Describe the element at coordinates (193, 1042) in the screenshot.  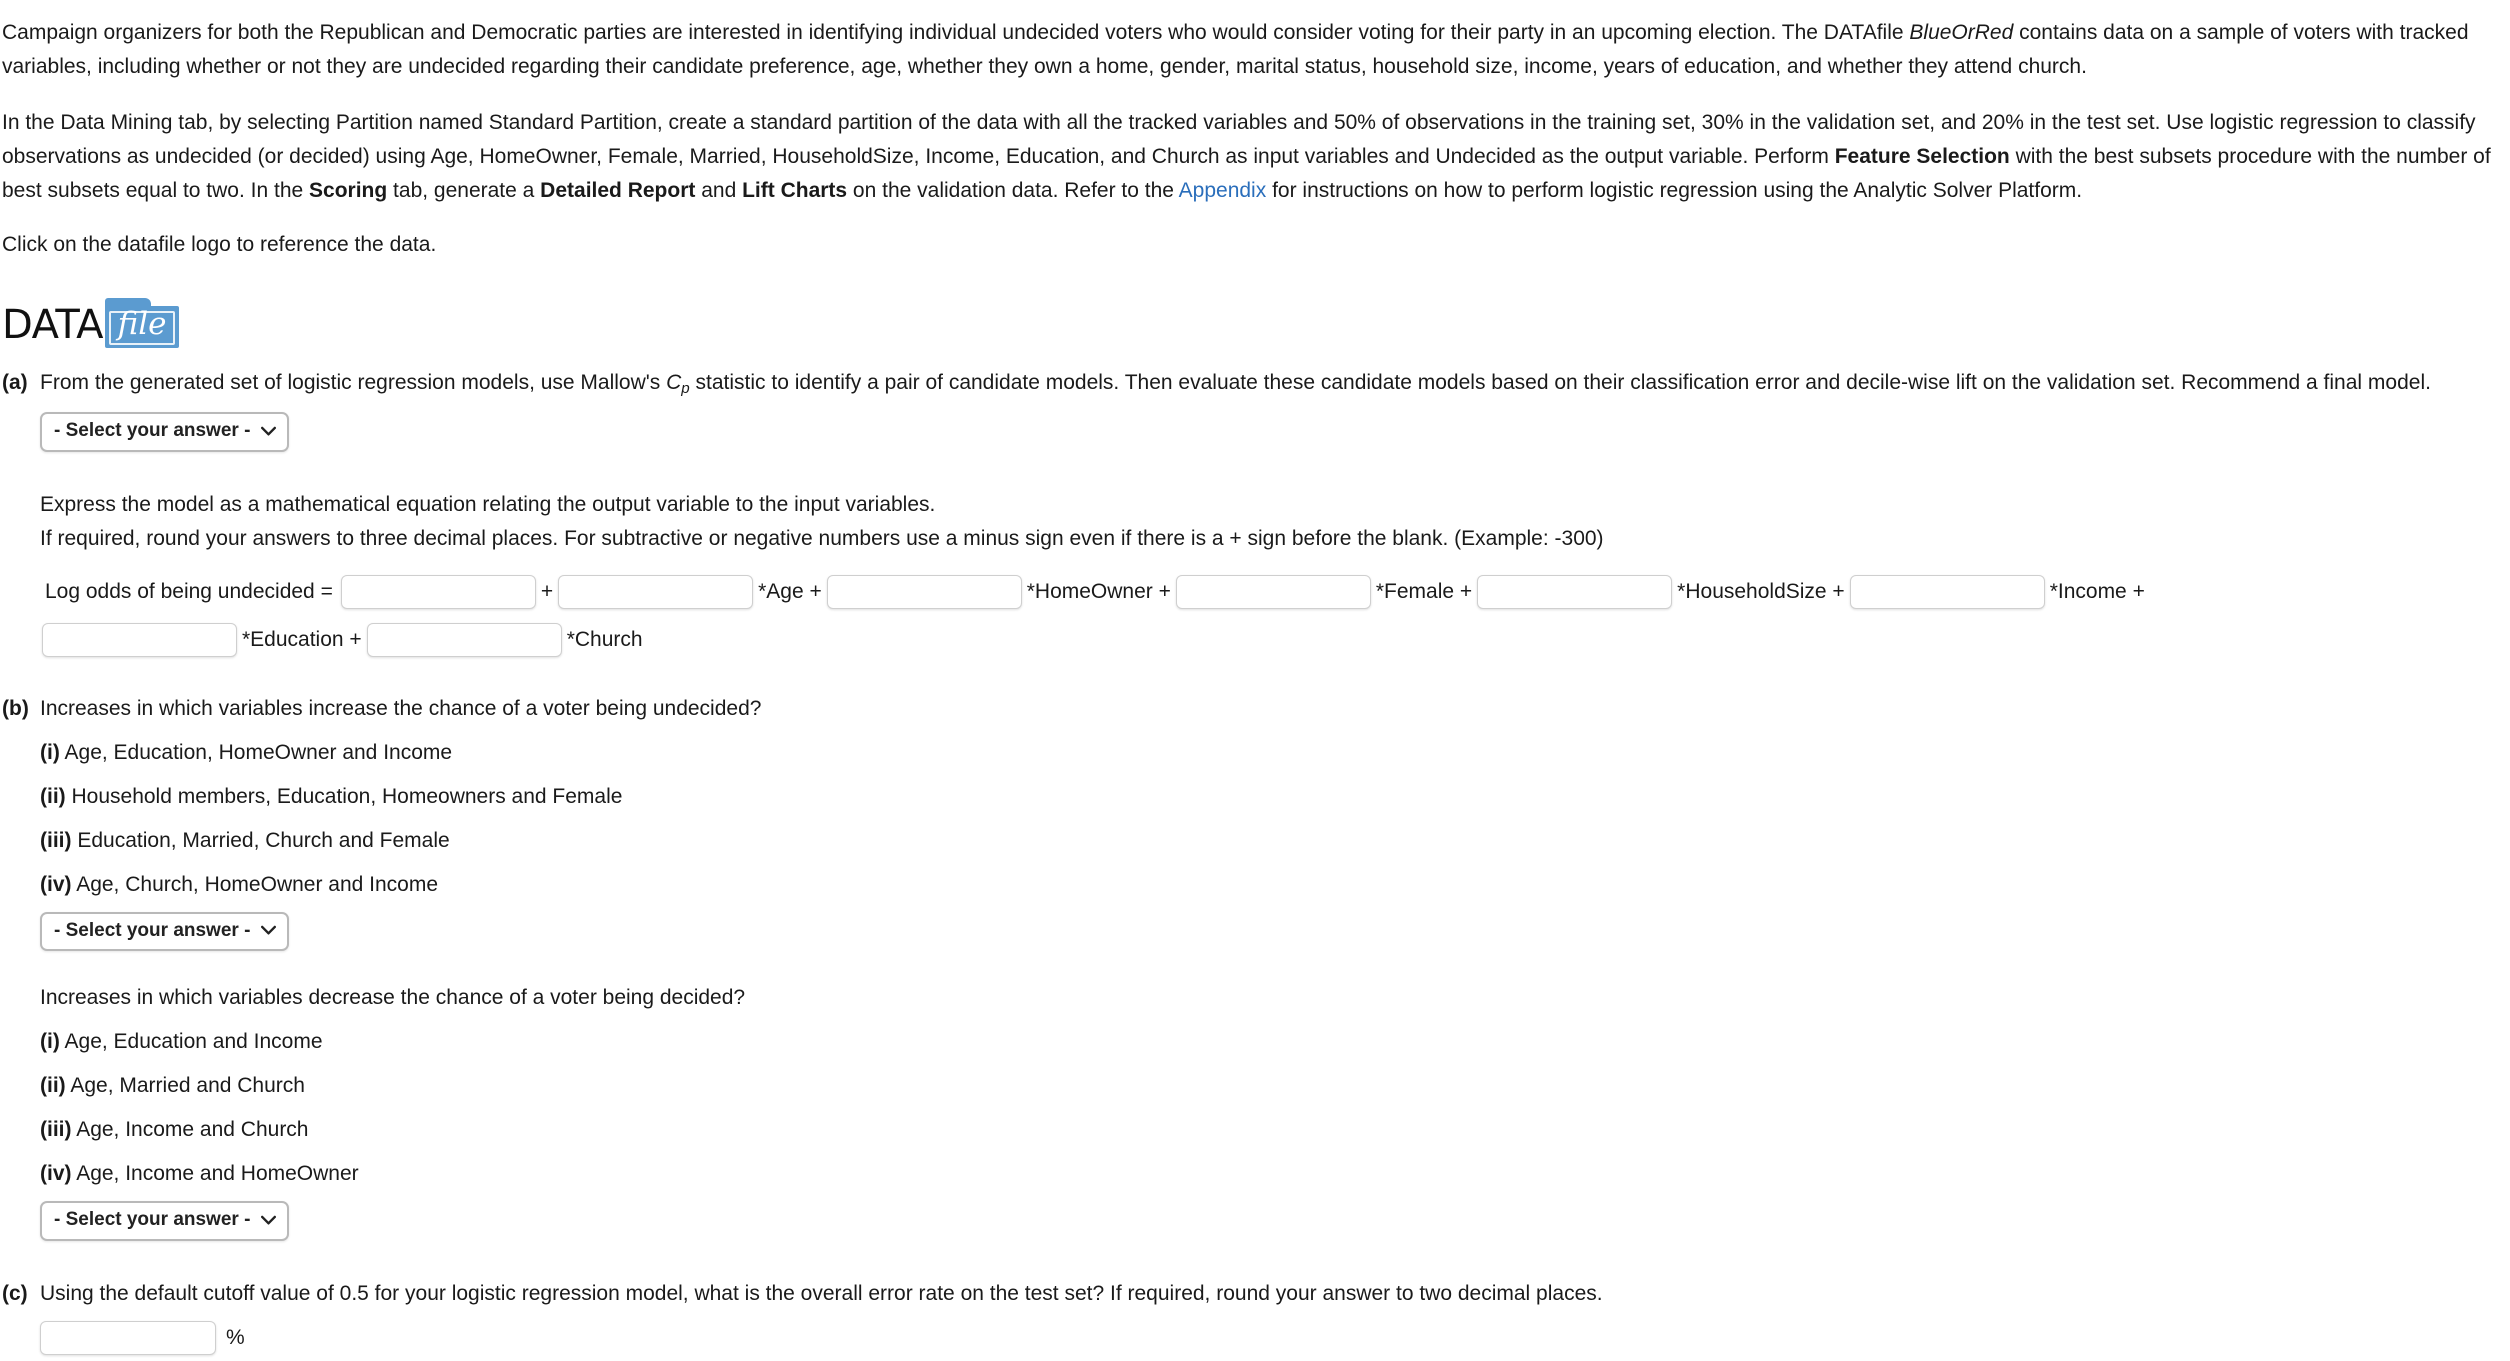
I see `option-b2-i-text: Age, Education and Income` at that location.